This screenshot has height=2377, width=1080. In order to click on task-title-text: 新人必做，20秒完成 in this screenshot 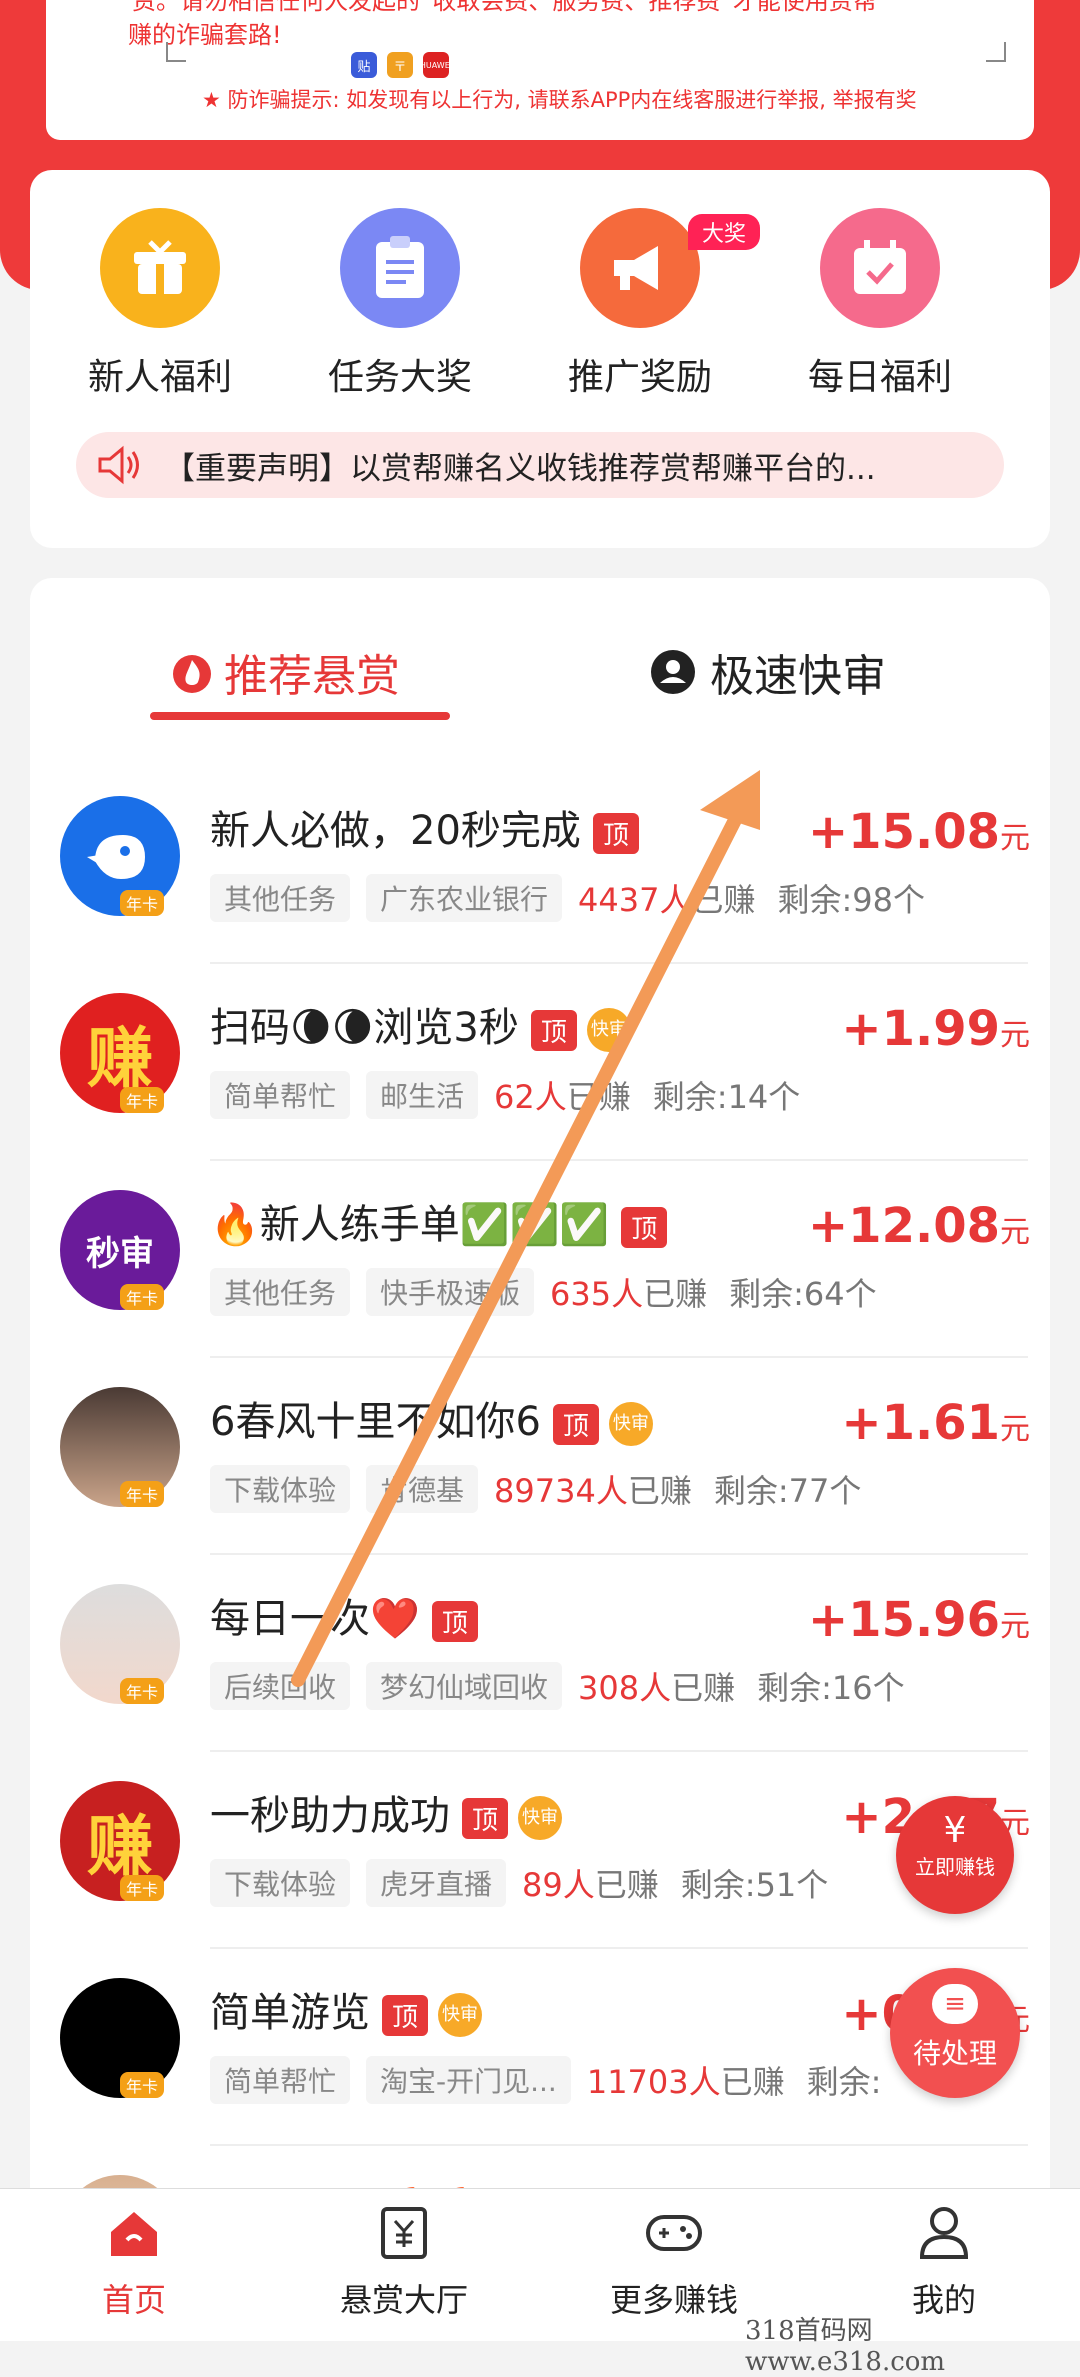, I will do `click(395, 831)`.